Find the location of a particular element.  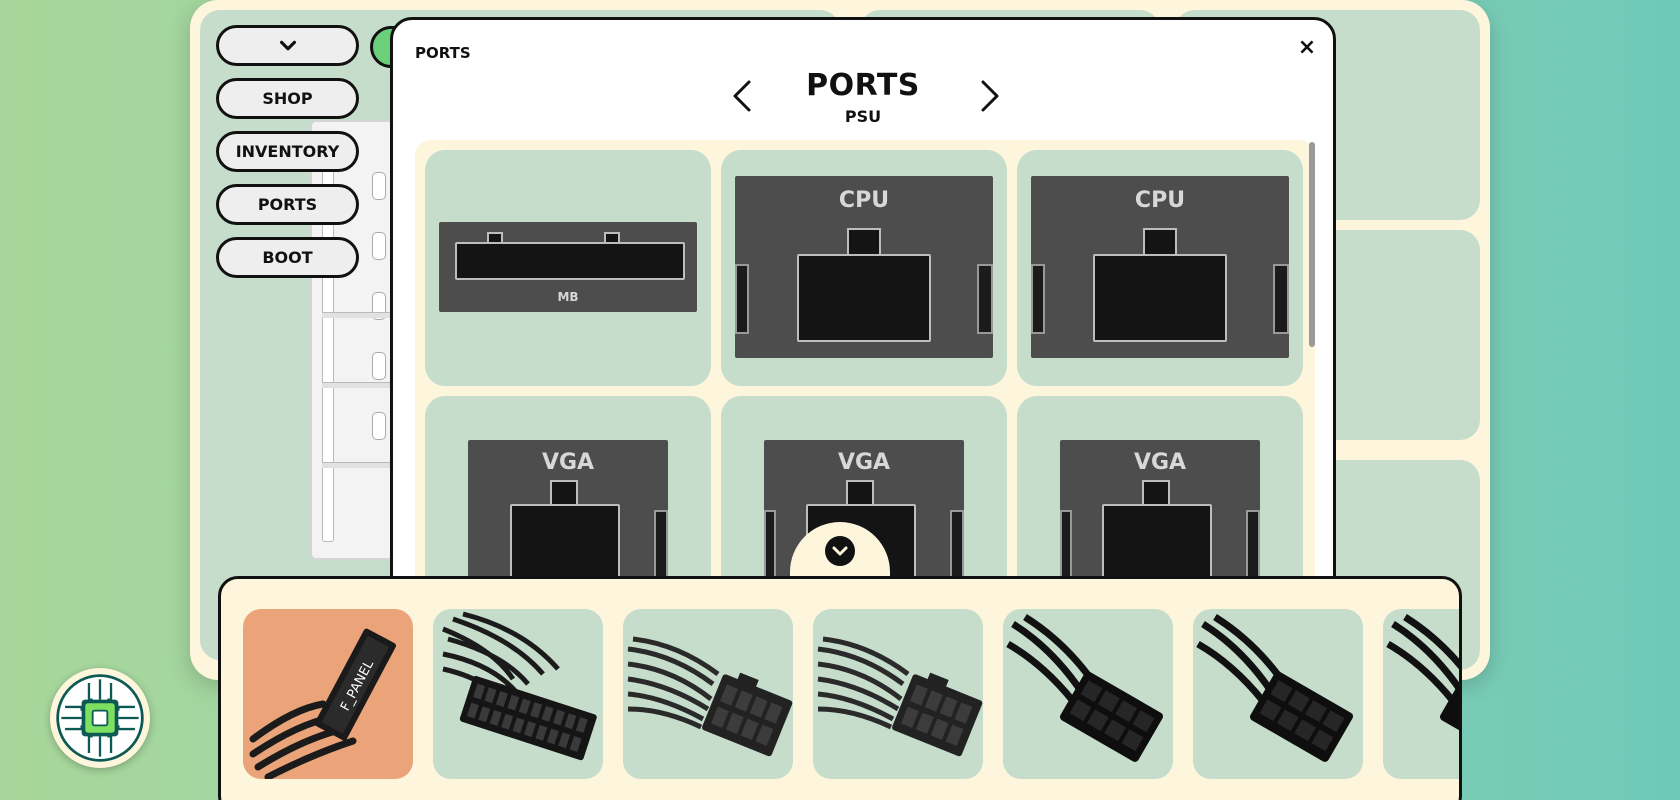

front-panel-cable-icon: F_PANEL is located at coordinates (323, 703).